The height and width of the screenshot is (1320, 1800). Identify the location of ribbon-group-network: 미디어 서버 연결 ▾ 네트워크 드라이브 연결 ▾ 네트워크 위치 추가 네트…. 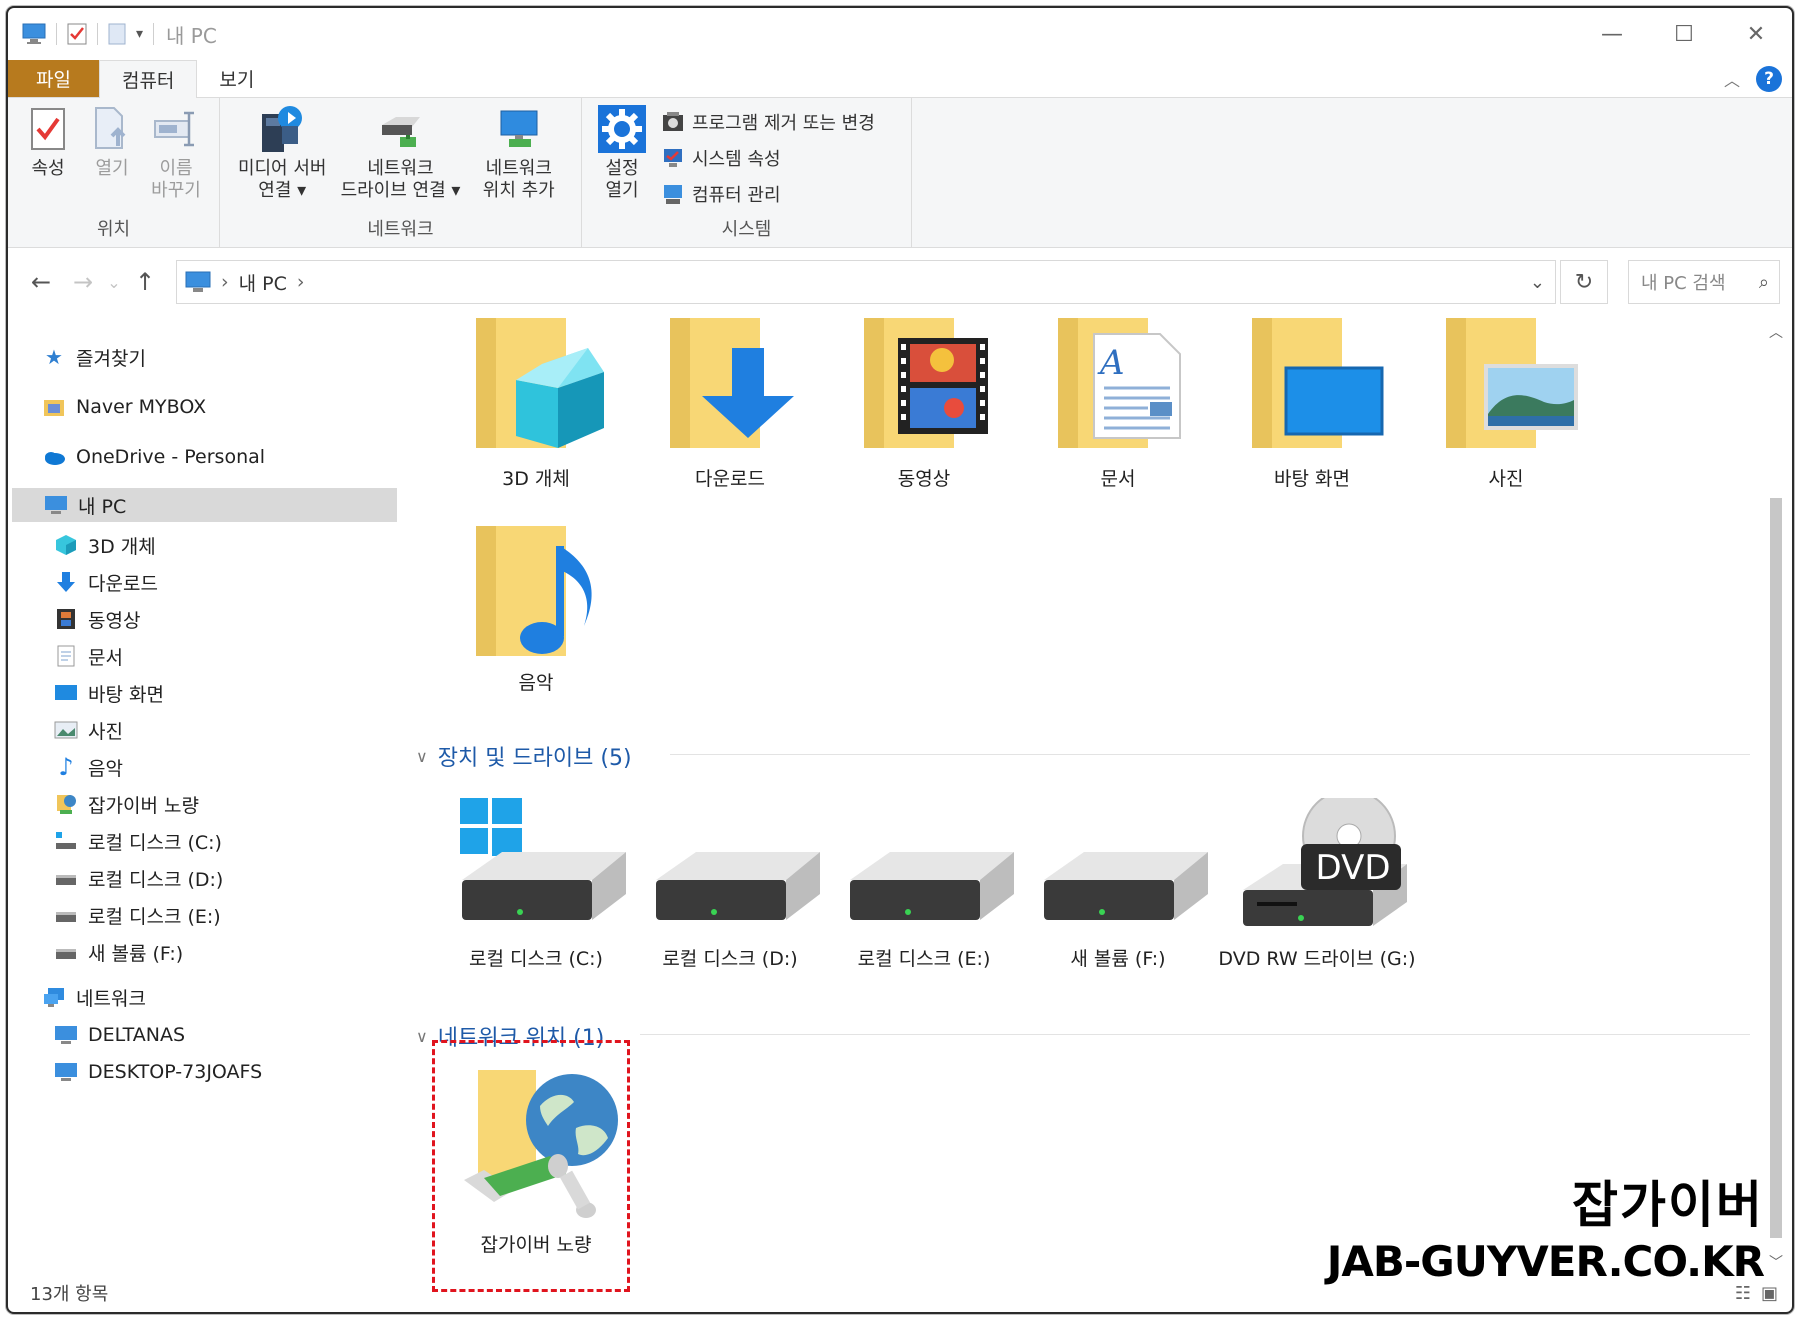
(401, 172).